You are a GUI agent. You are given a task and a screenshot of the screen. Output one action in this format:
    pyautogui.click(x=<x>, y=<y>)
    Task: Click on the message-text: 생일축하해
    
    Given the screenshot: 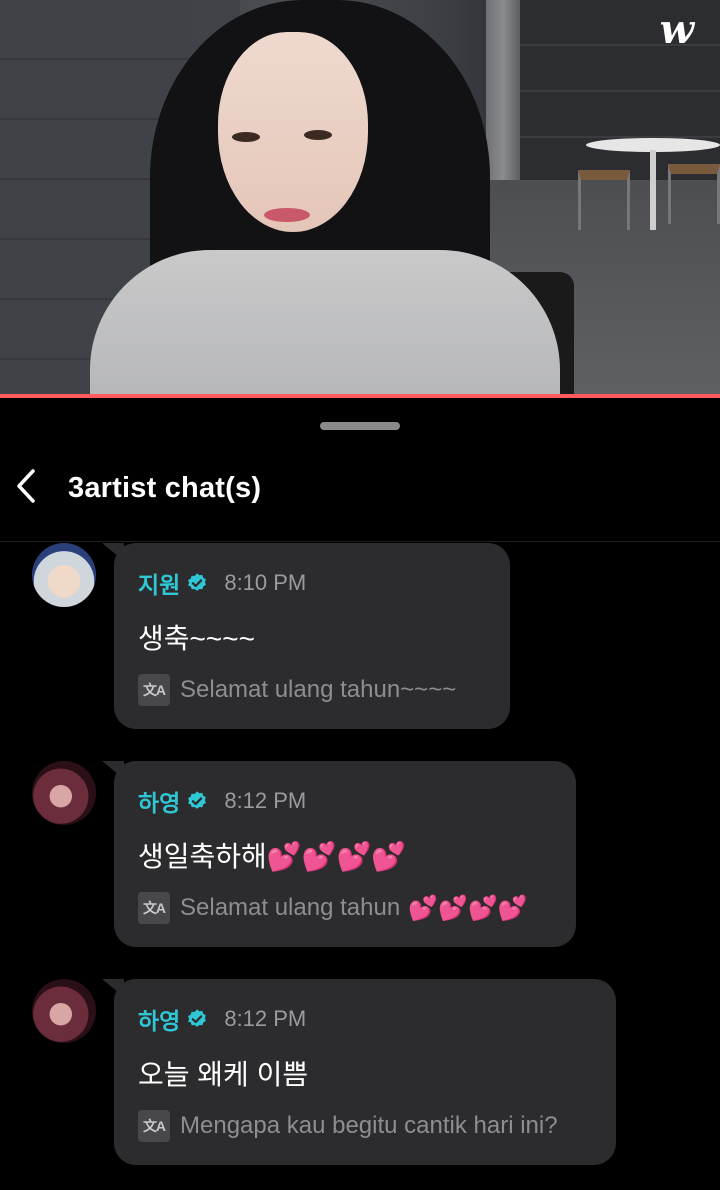 What is the action you would take?
    pyautogui.click(x=202, y=856)
    